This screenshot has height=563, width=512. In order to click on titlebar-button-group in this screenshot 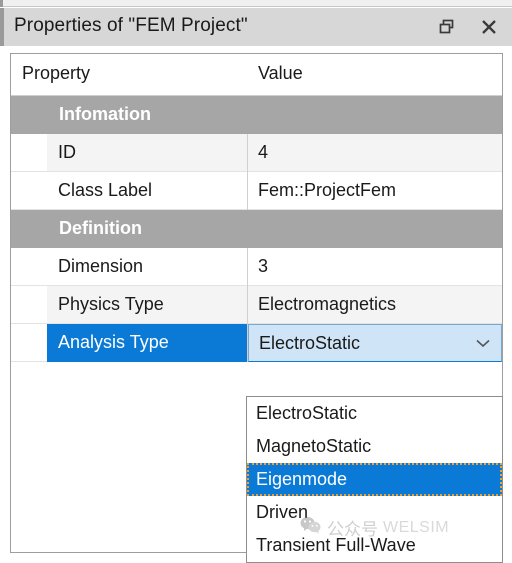, I will do `click(468, 27)`.